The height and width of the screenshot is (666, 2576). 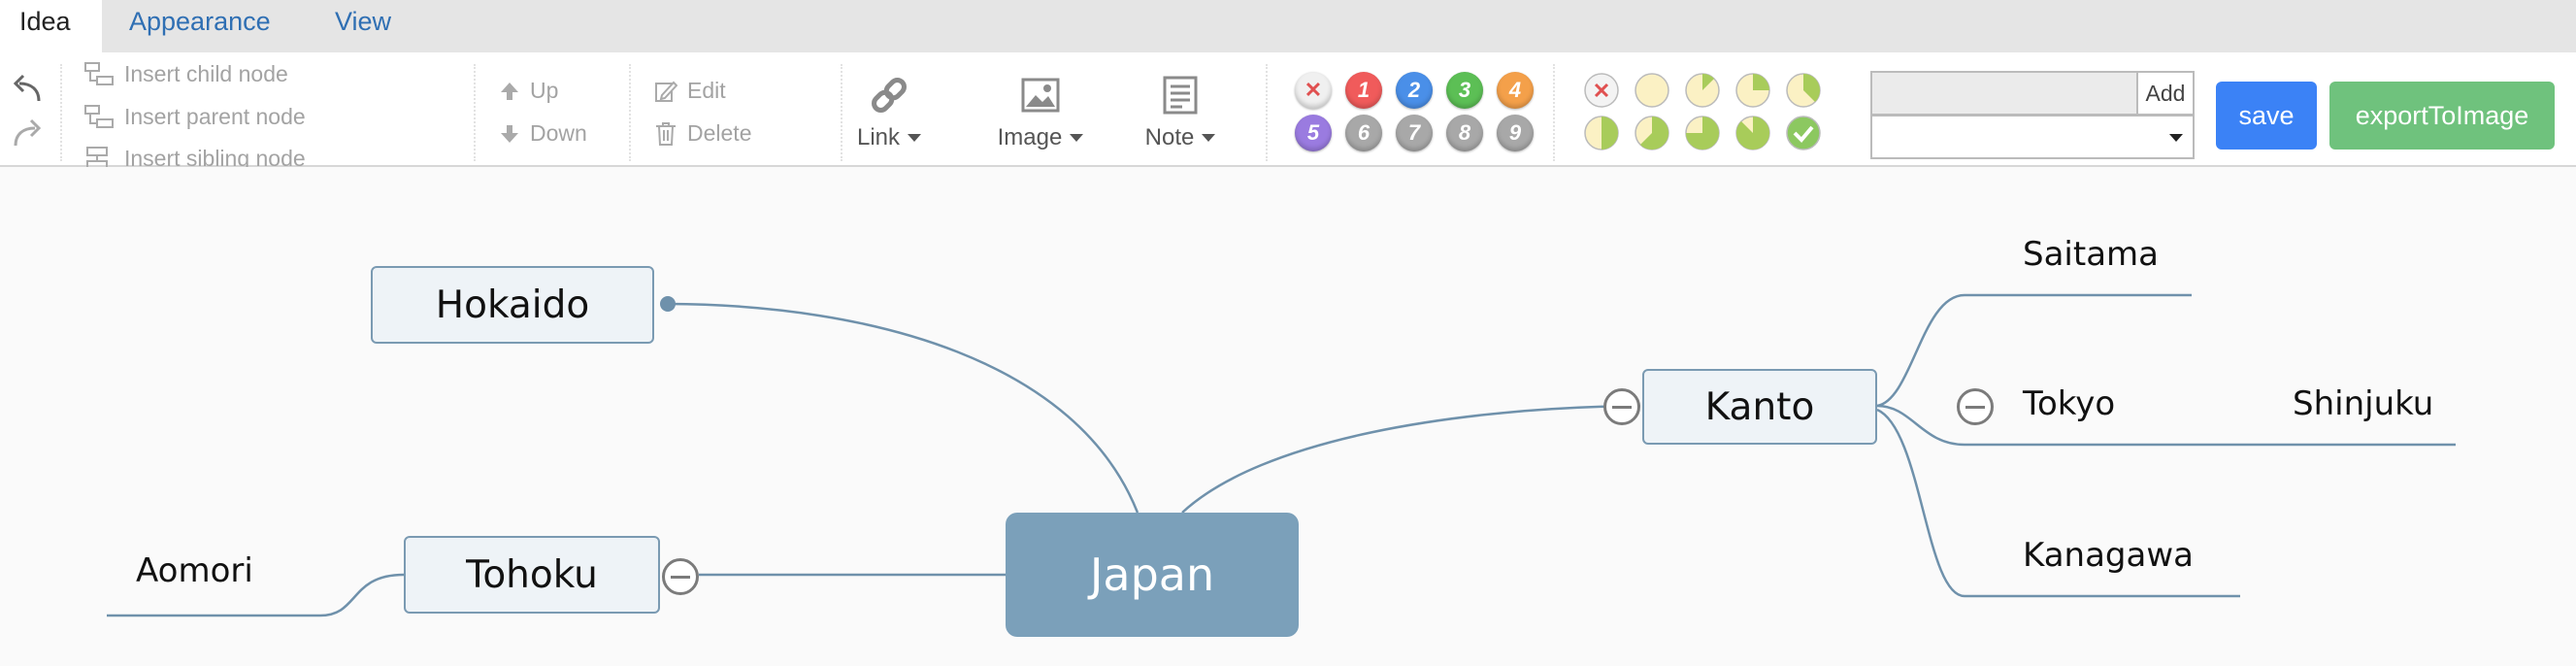 What do you see at coordinates (1030, 137) in the screenshot?
I see `image-label: Image` at bounding box center [1030, 137].